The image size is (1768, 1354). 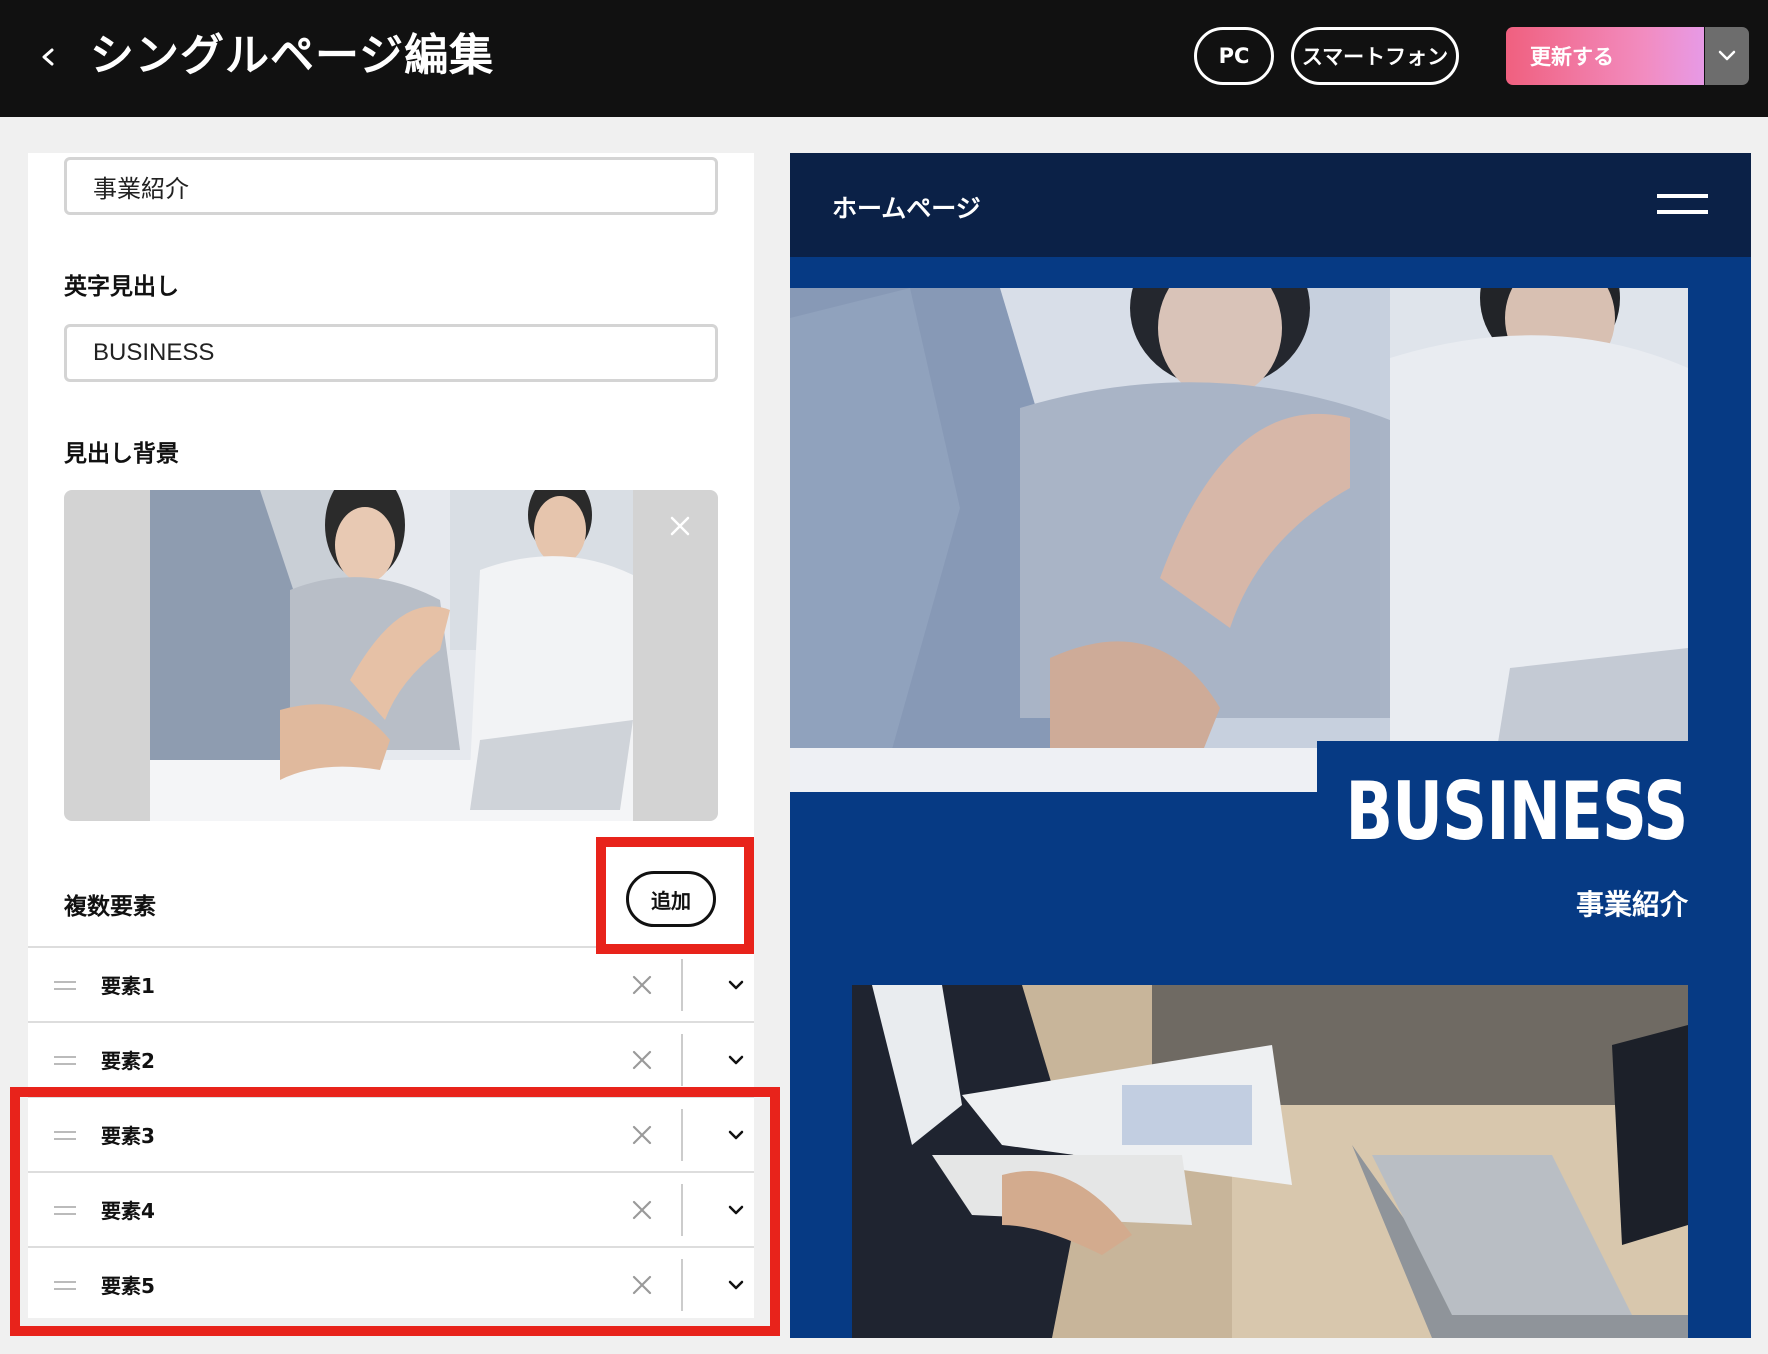 I want to click on list-item-label: 要素3, so click(x=128, y=1136).